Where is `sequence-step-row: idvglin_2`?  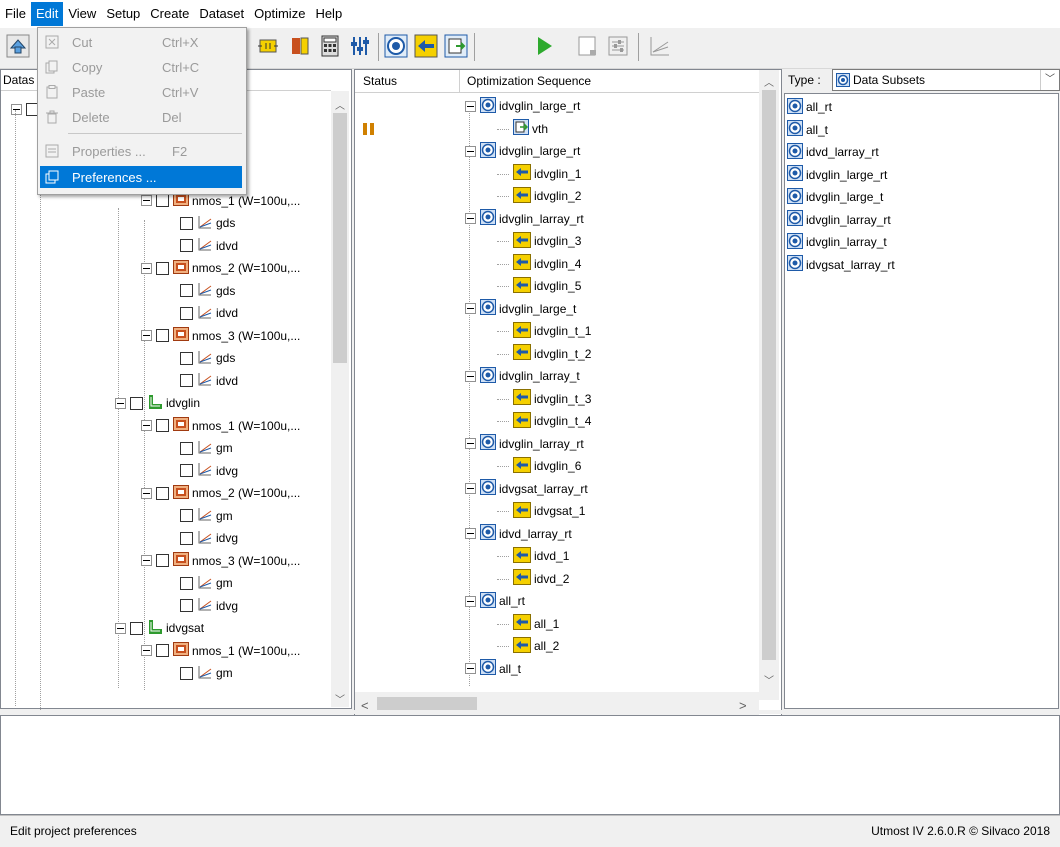 sequence-step-row: idvglin_2 is located at coordinates (547, 196).